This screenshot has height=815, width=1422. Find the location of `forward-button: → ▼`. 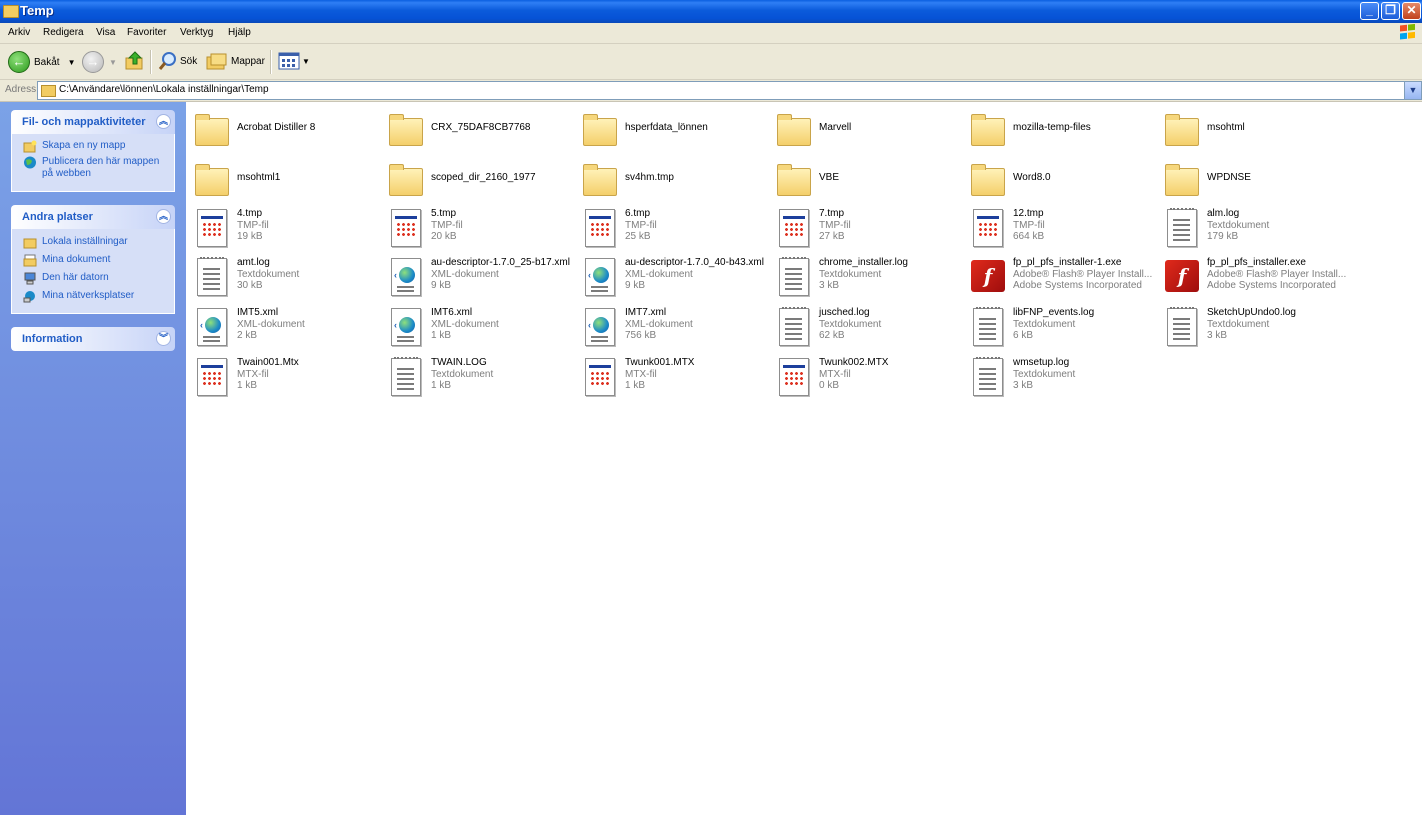

forward-button: → ▼ is located at coordinates (99, 62).